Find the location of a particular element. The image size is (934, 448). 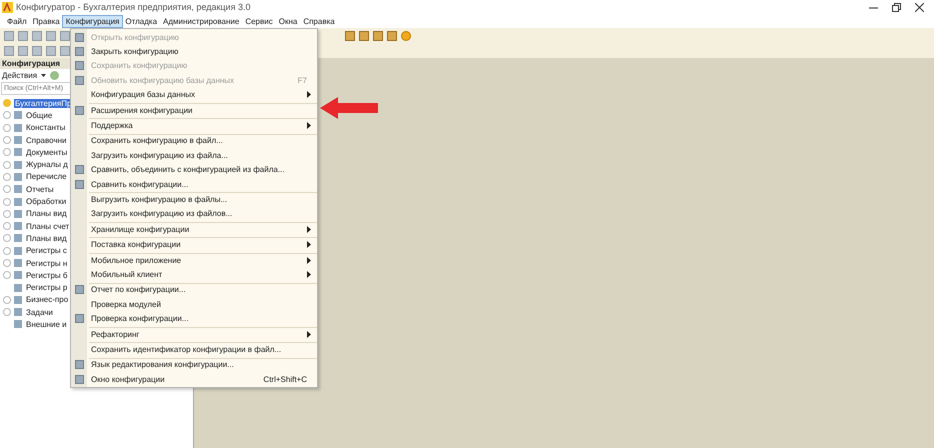

tree-item: Перечисле is located at coordinates (46, 177).